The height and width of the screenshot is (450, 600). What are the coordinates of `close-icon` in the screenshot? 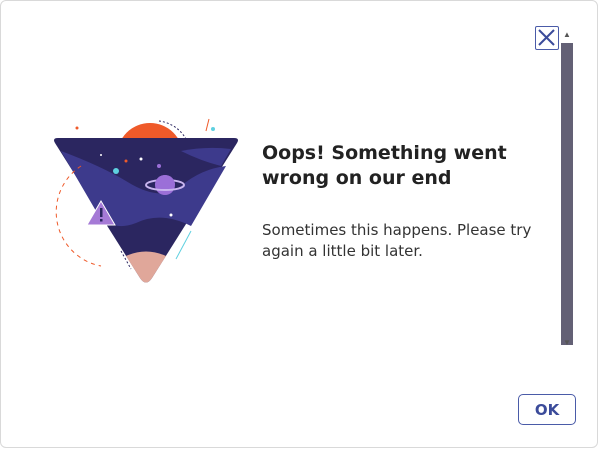 It's located at (546, 37).